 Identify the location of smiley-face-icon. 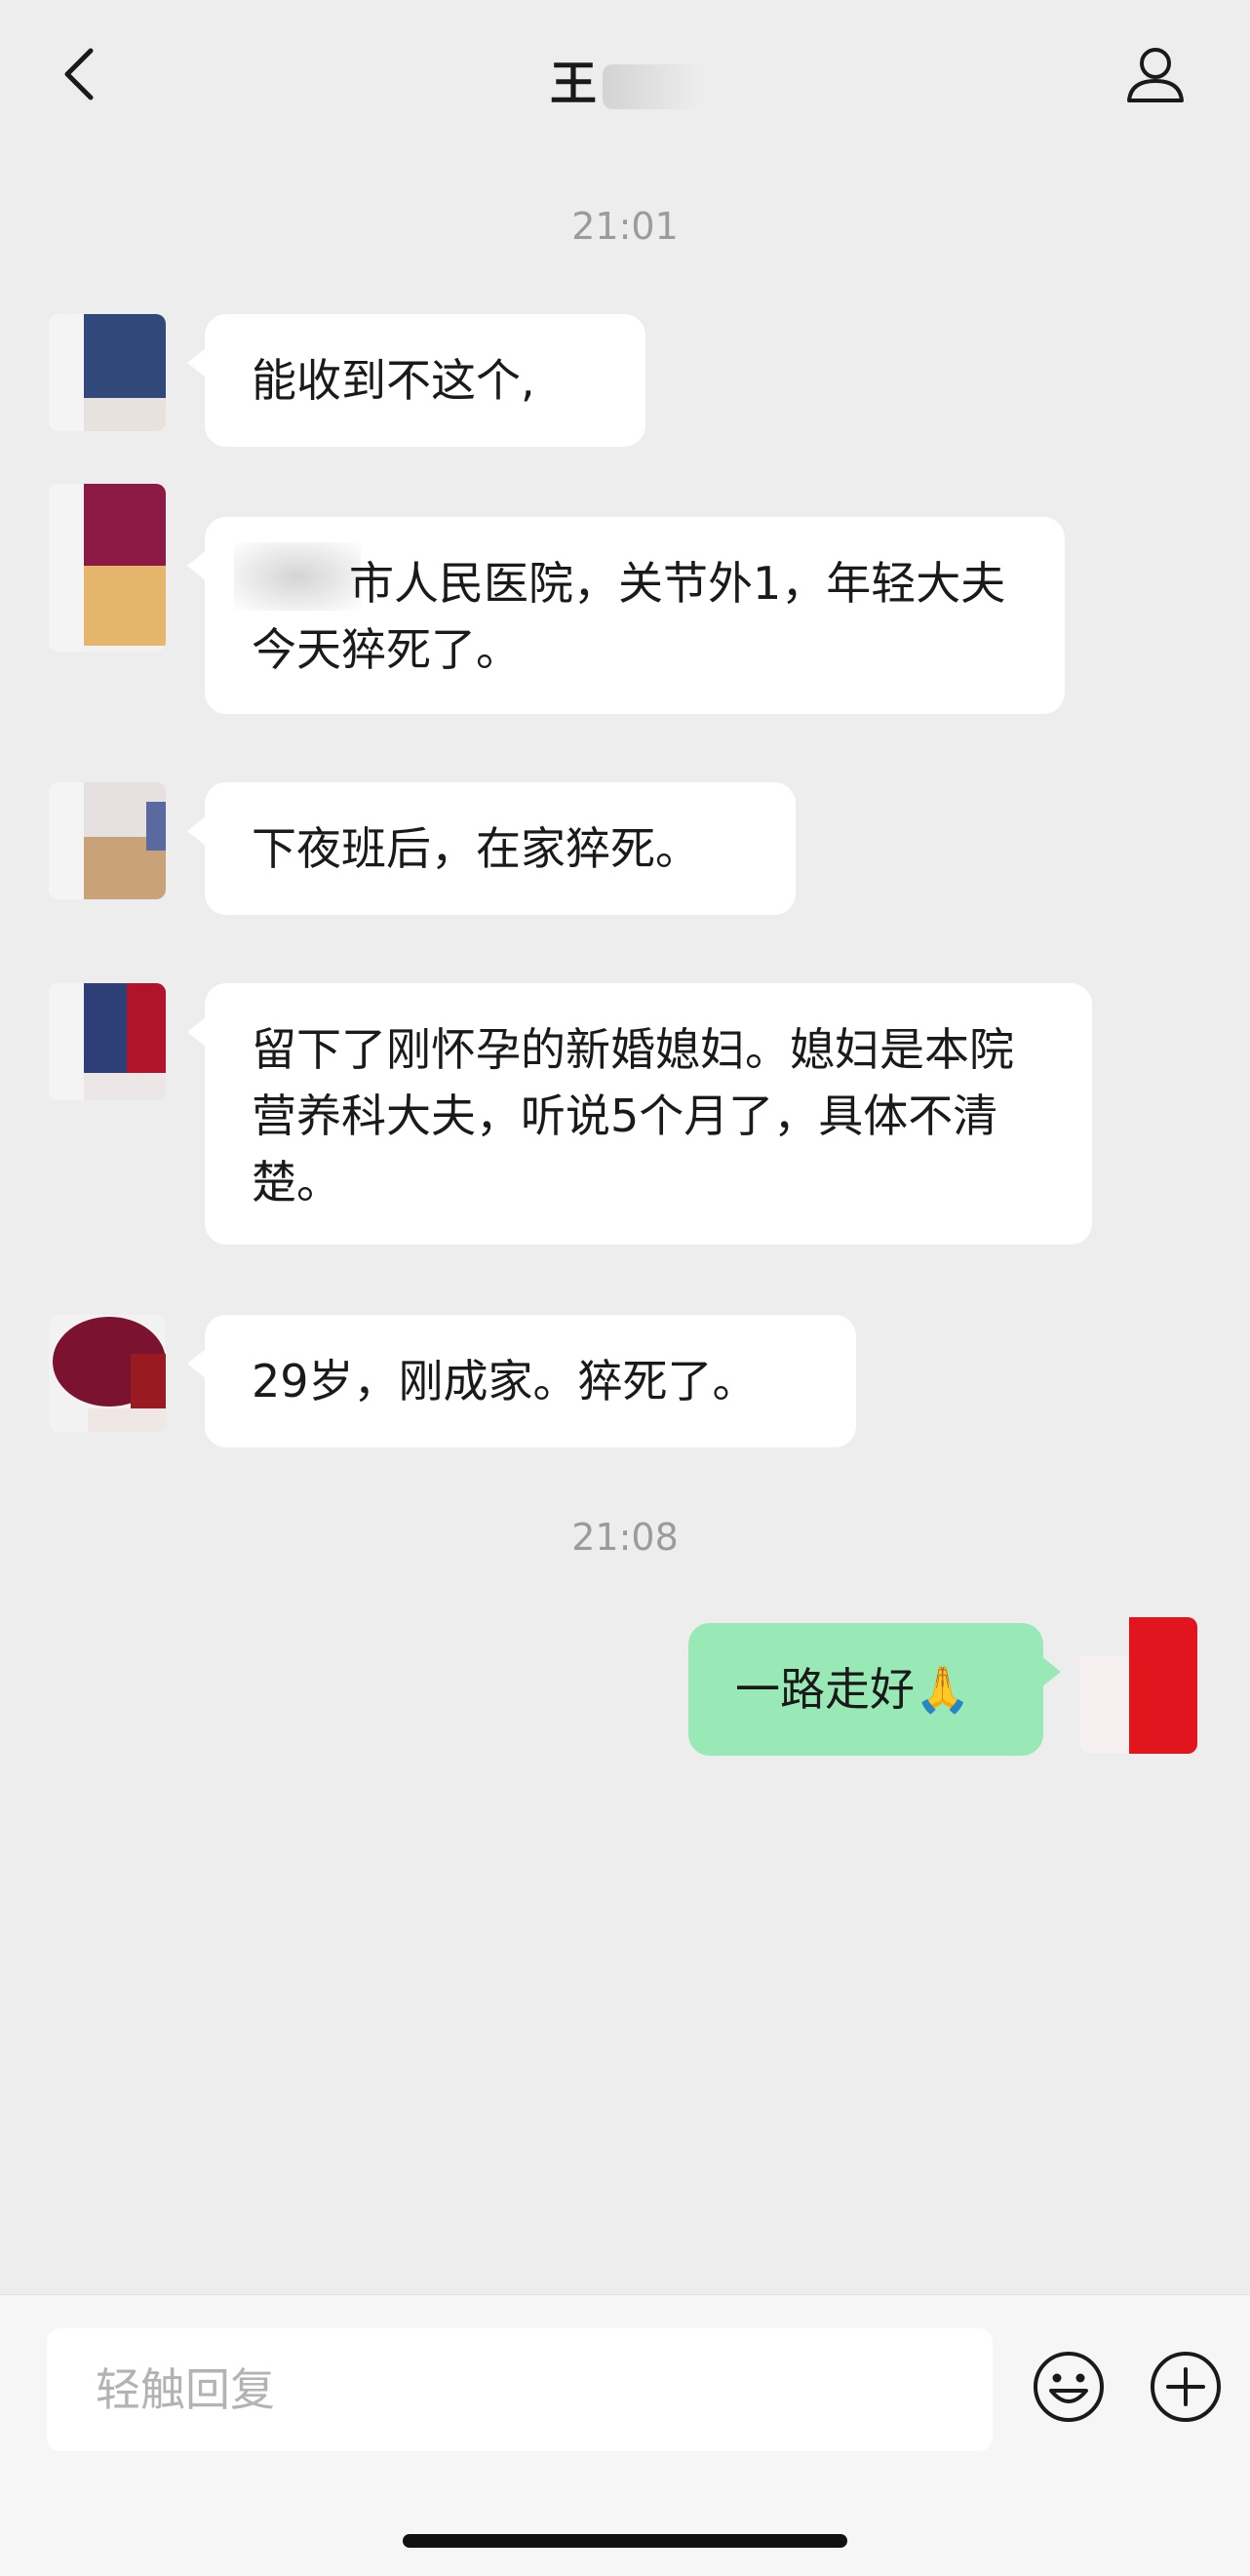
(1069, 2387).